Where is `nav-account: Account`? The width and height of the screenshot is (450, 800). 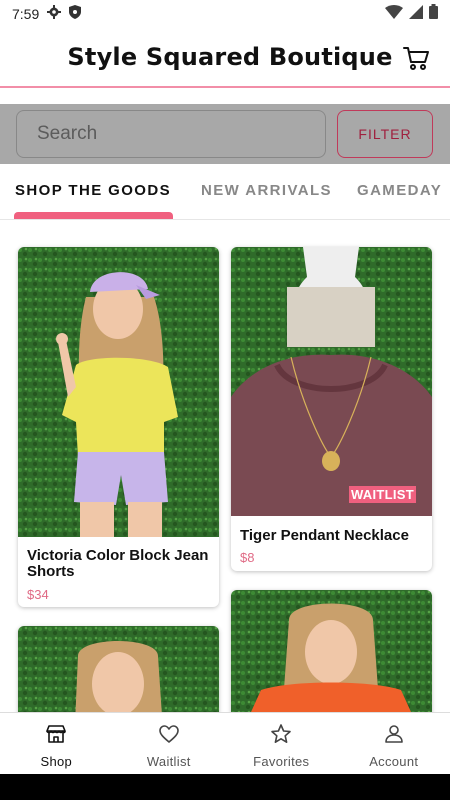 nav-account: Account is located at coordinates (394, 743).